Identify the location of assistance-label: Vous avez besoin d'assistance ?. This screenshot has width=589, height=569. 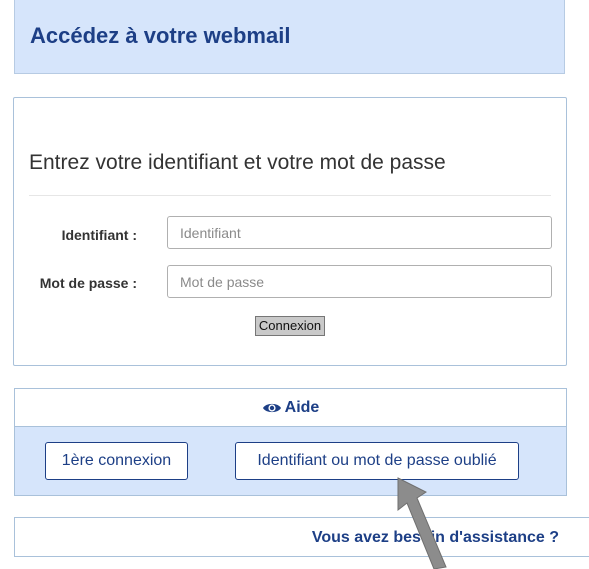
(435, 537).